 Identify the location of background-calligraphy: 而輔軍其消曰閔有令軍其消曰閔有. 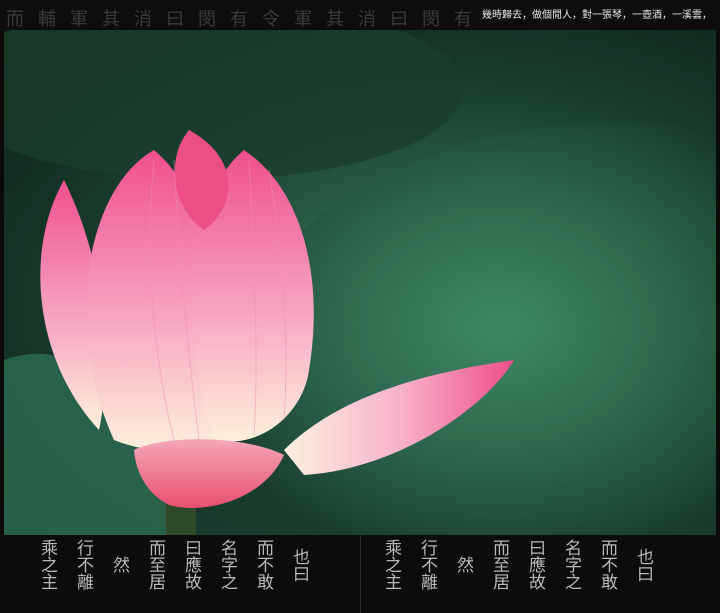
(246, 19).